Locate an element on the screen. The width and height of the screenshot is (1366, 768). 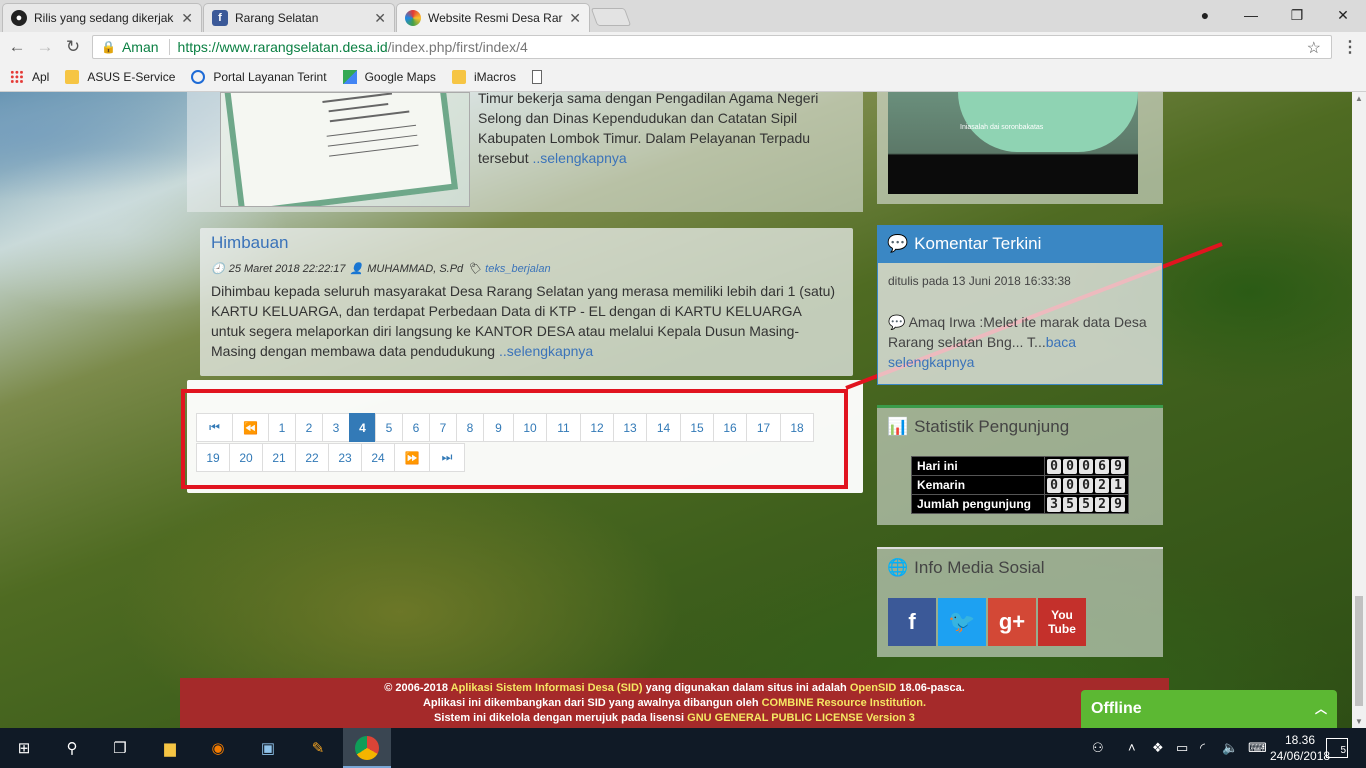
system-clock: 18.36 24/06/2018 is located at coordinates (1300, 748).